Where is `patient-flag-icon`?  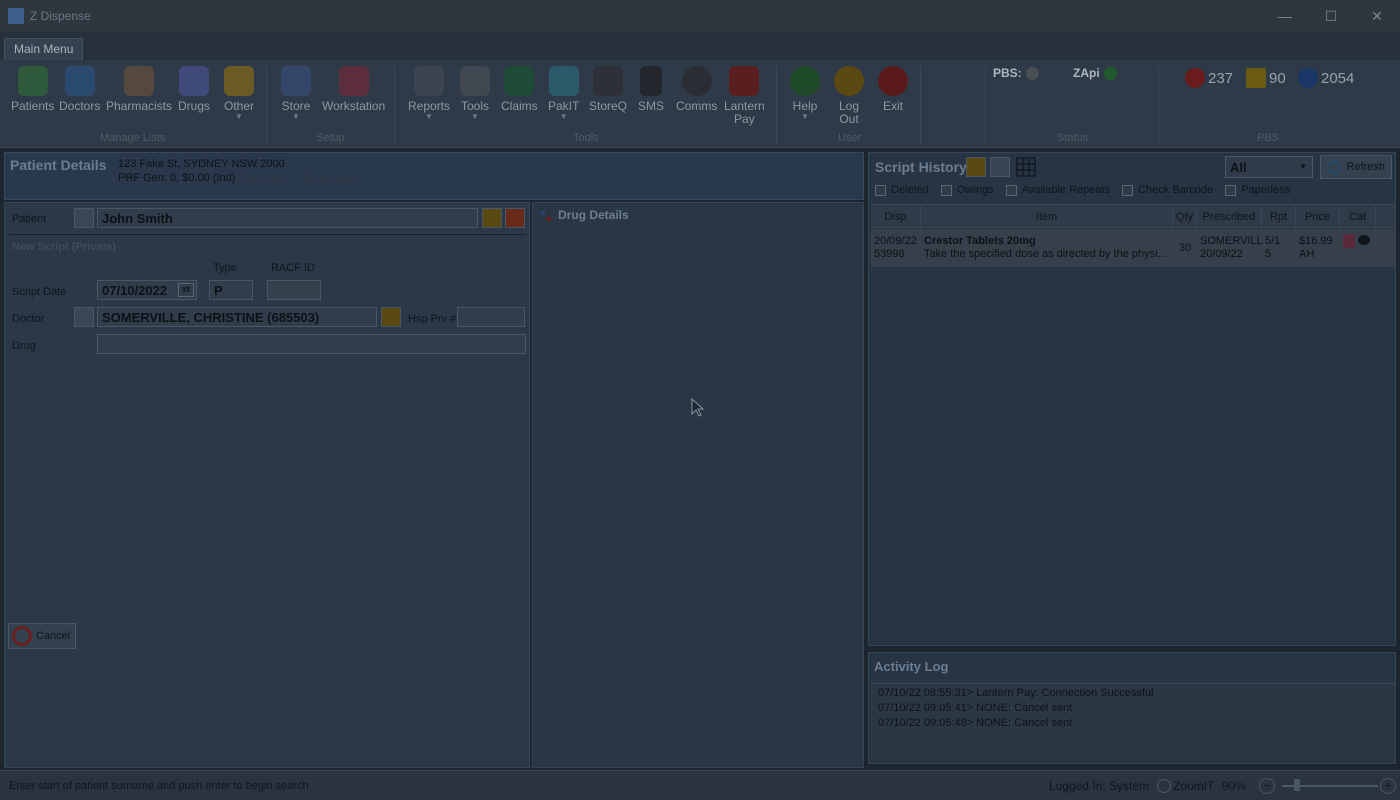 patient-flag-icon is located at coordinates (515, 218).